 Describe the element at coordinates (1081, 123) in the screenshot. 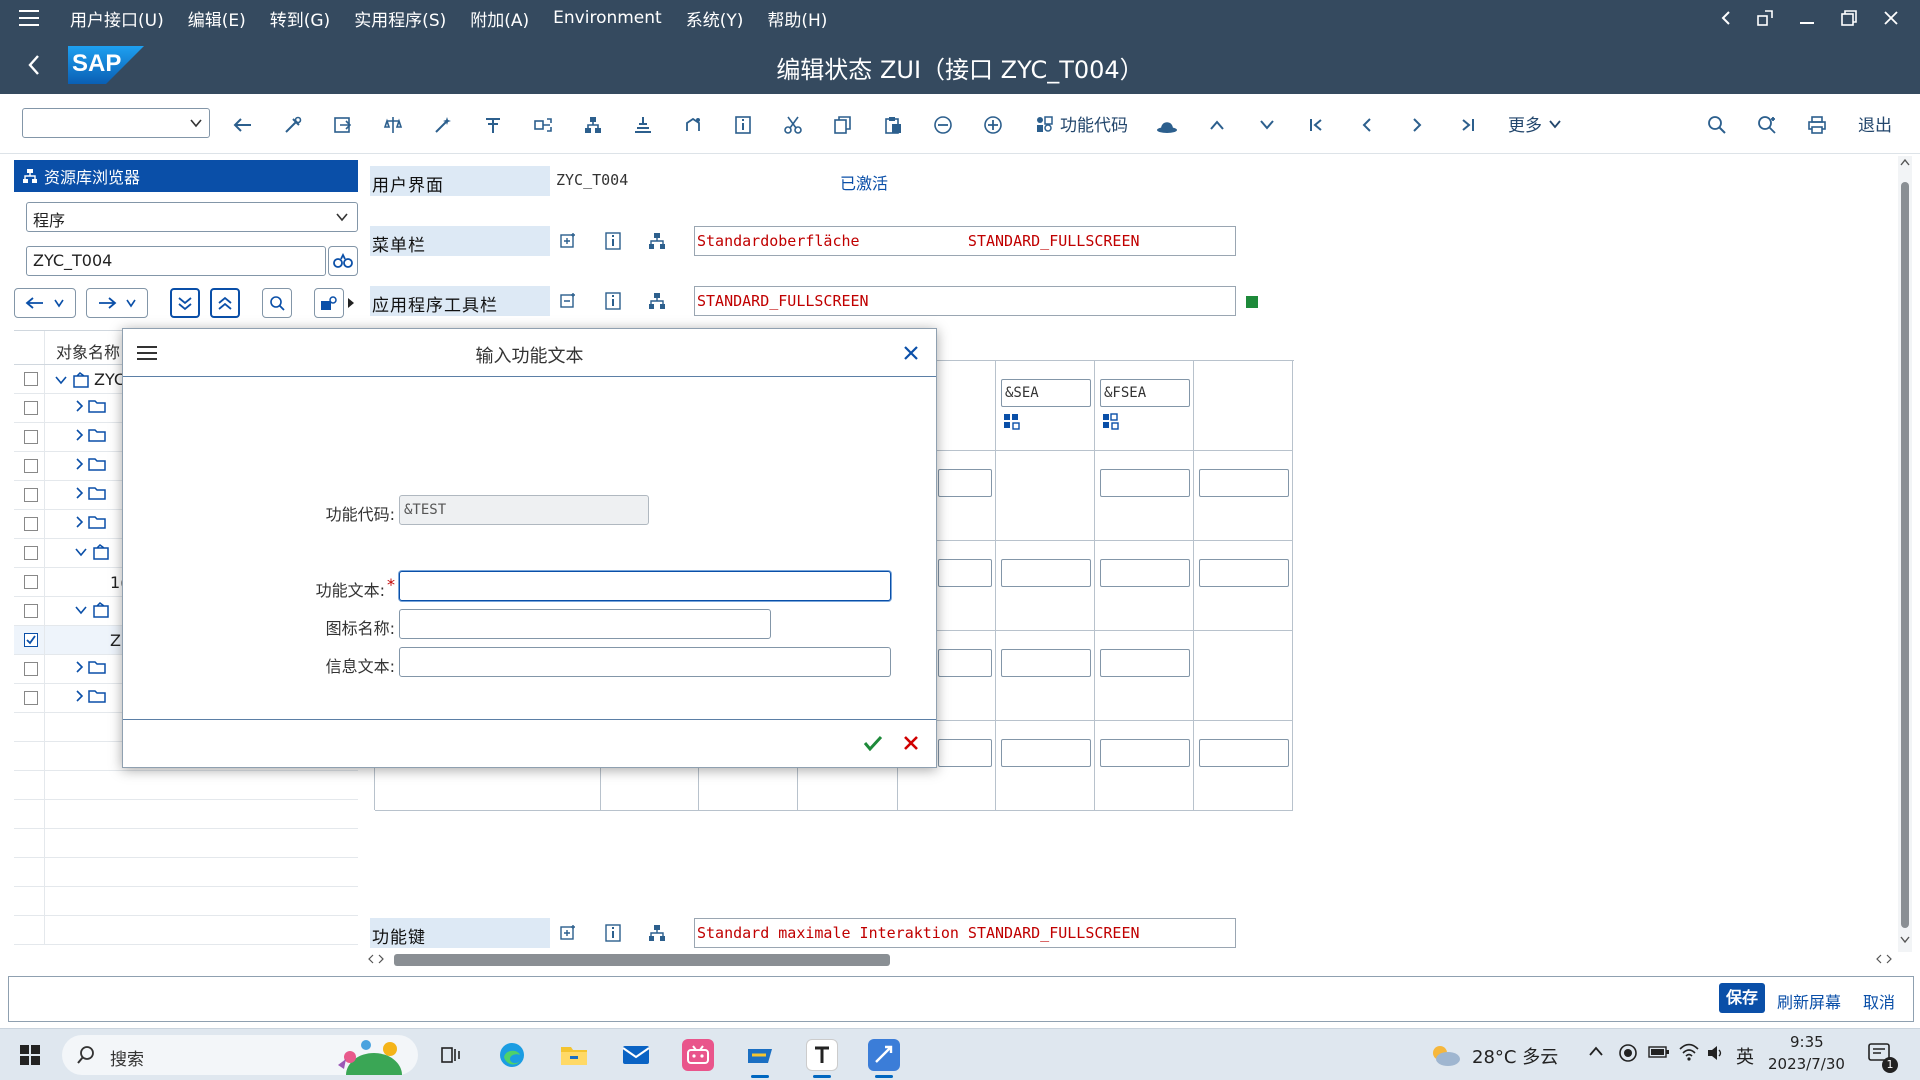

I see `function-code-button: 功能代码` at that location.